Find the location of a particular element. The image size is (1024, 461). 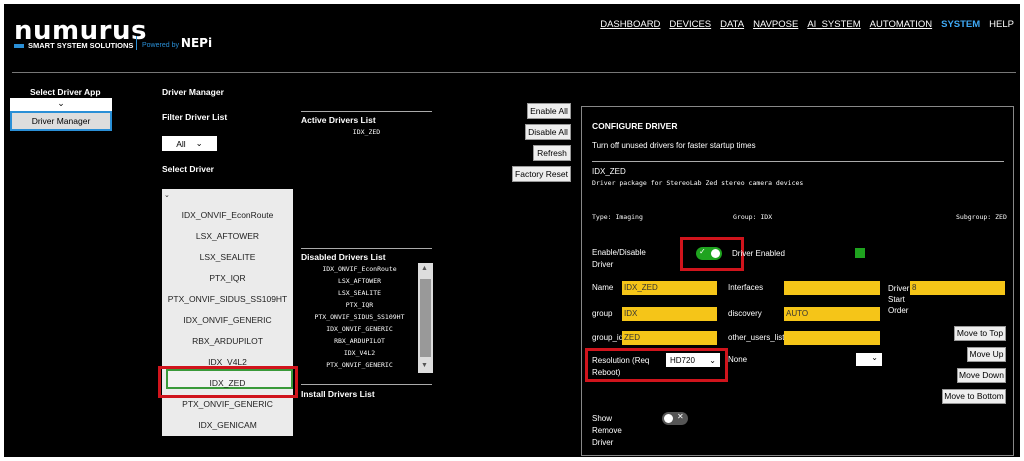

disabled-driver-item: RBX_ARDUPILOT is located at coordinates (359, 341).